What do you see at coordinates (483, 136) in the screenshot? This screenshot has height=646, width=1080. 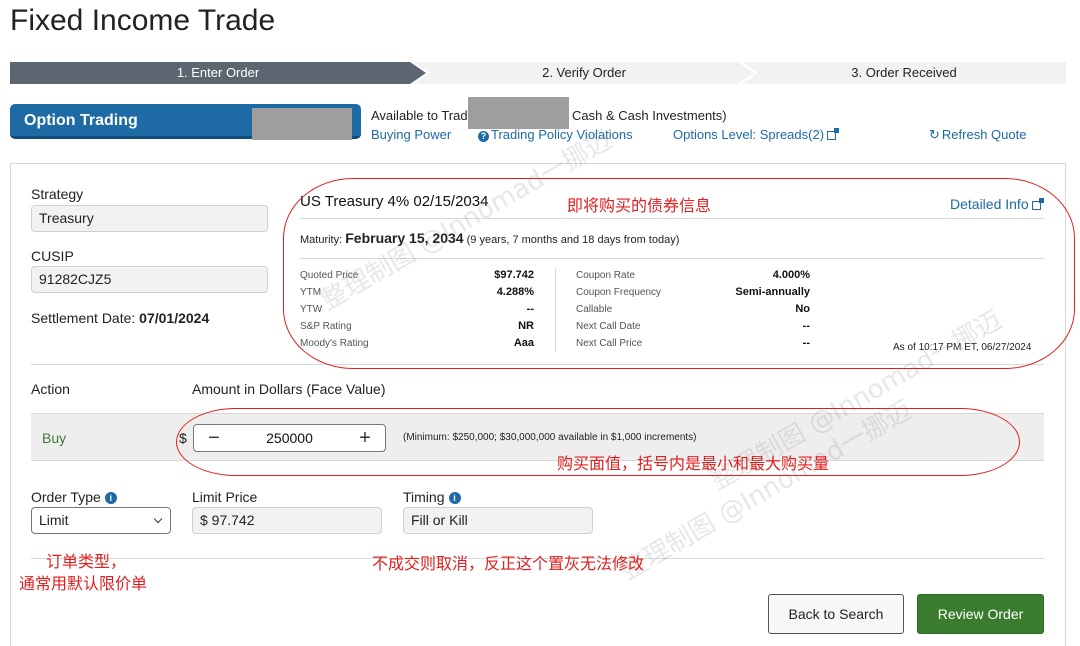 I see `help-icon: ?` at bounding box center [483, 136].